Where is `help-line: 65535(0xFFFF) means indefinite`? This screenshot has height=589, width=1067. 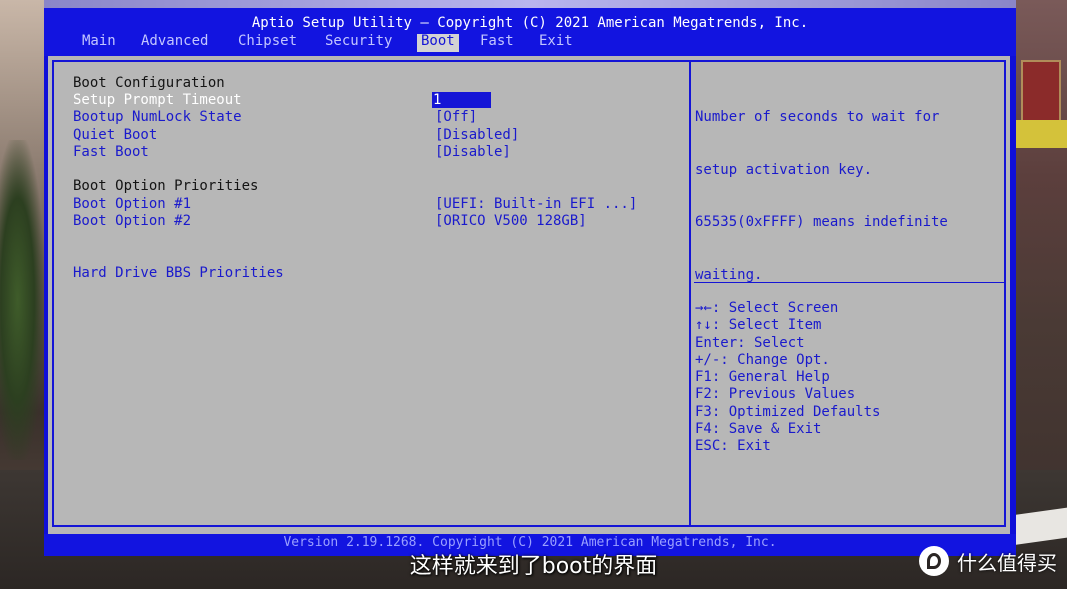 help-line: 65535(0xFFFF) means indefinite is located at coordinates (821, 222).